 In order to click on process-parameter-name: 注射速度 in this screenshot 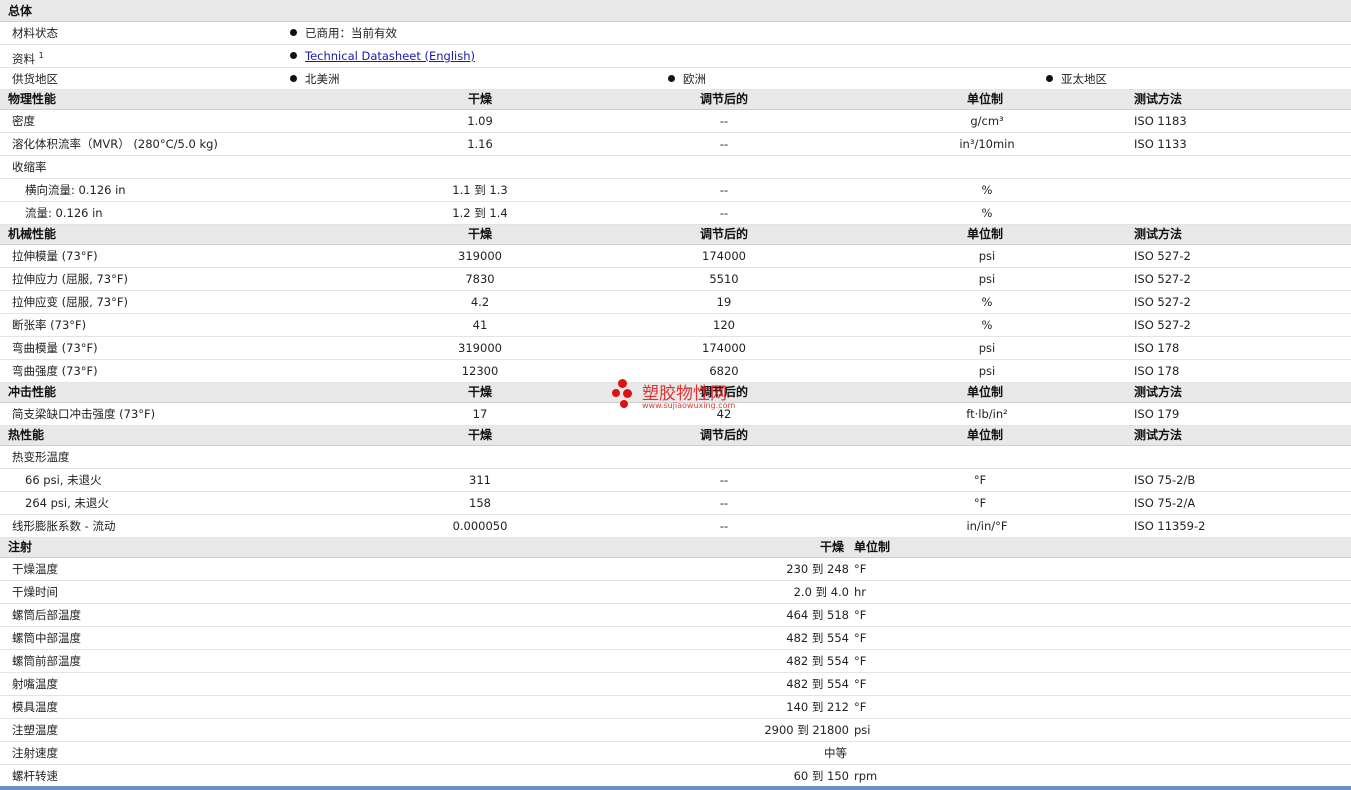, I will do `click(35, 753)`.